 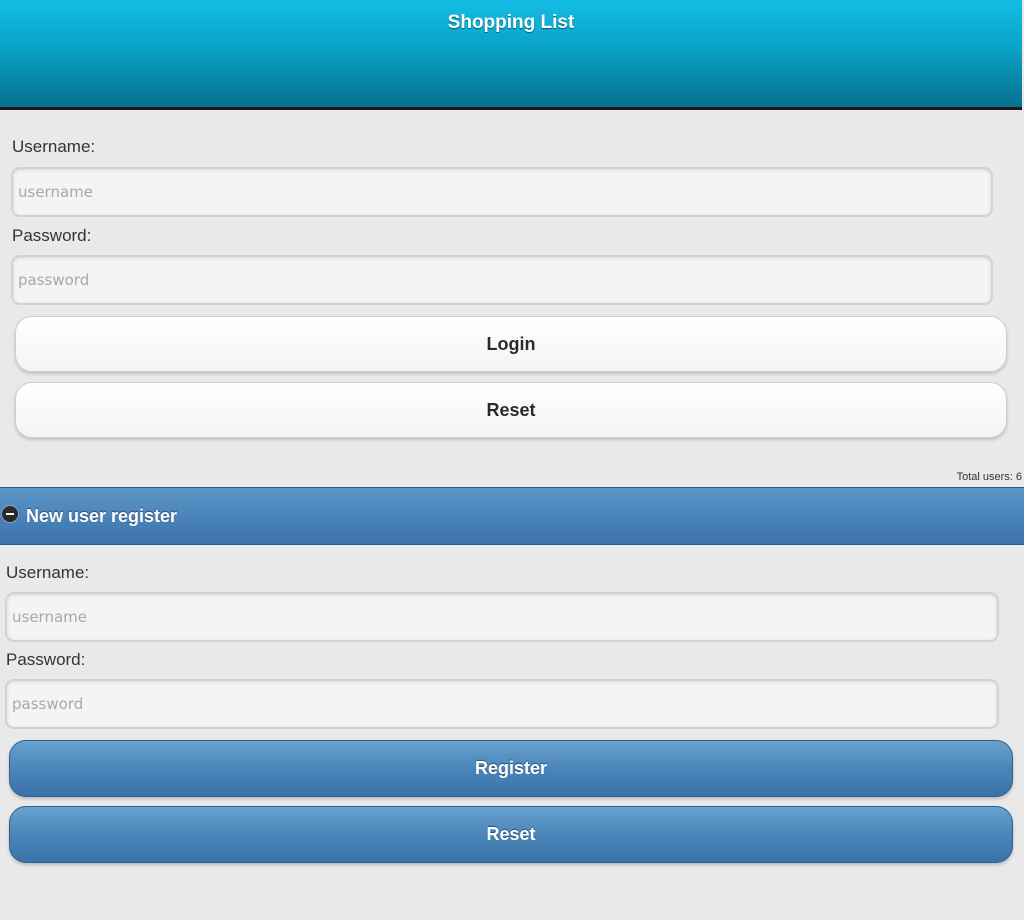 I want to click on register-password-label: Password:, so click(x=46, y=659).